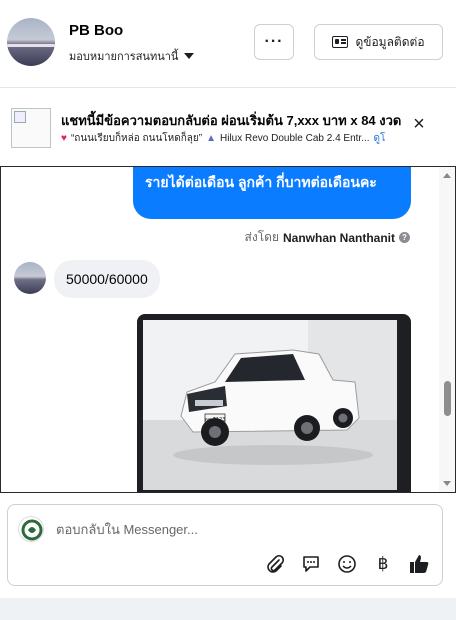 The height and width of the screenshot is (620, 456). What do you see at coordinates (419, 124) in the screenshot?
I see `close-icon: ×` at bounding box center [419, 124].